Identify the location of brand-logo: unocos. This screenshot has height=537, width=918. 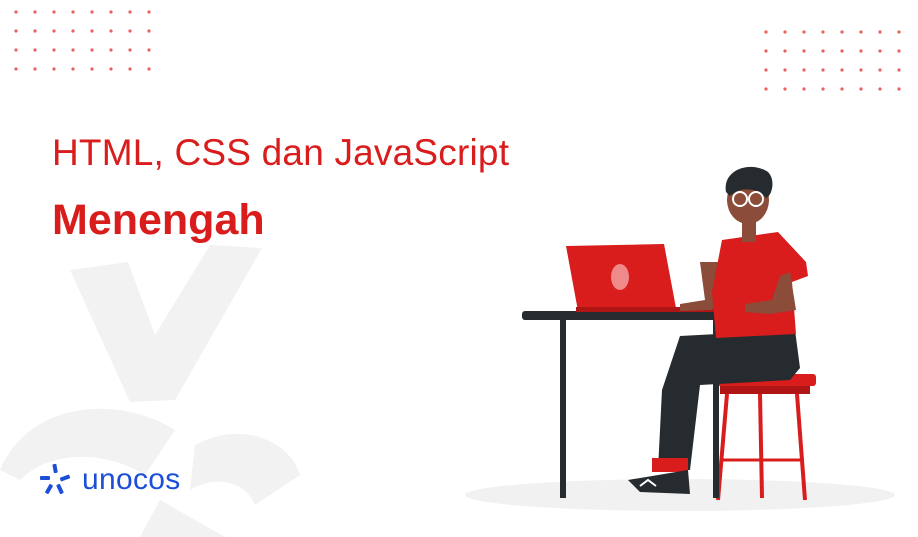
(109, 480).